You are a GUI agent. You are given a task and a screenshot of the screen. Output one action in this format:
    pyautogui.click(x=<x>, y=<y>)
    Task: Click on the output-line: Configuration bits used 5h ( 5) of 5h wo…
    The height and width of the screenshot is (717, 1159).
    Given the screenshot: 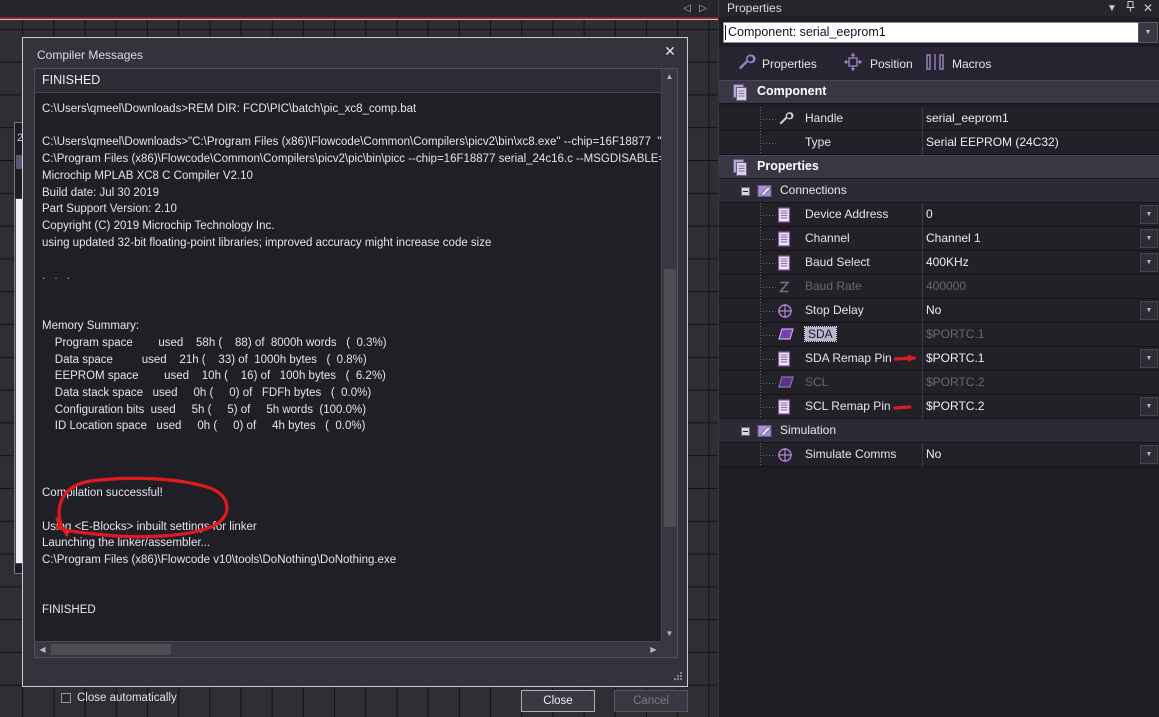 What is the action you would take?
    pyautogui.click(x=204, y=409)
    